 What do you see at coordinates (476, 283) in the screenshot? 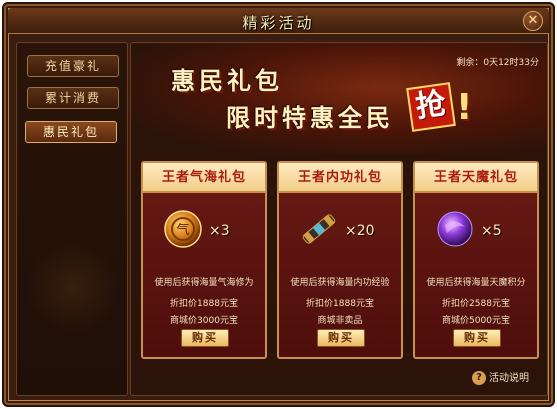
I see `card-description: 使用后获得海量天魔积分` at bounding box center [476, 283].